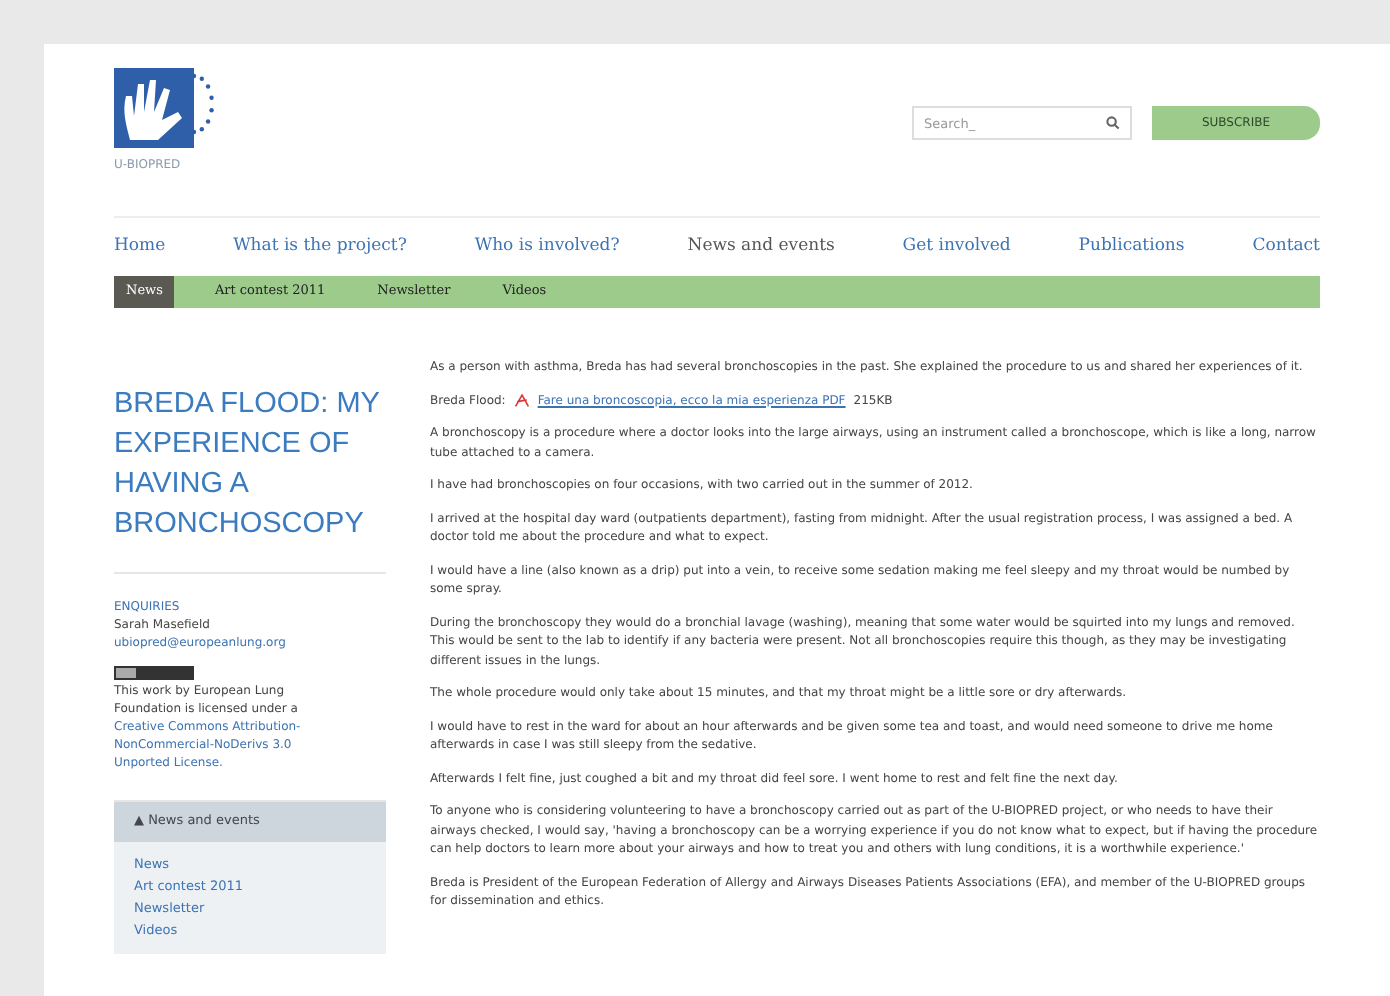  I want to click on nav-link: What is the project?, so click(320, 247).